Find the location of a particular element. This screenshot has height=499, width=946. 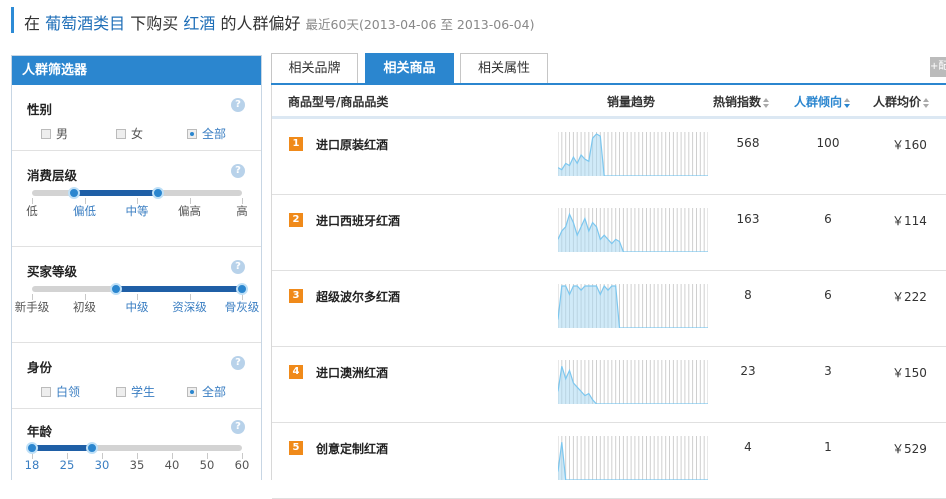

table-row: 1 进口原装红酒 568 100 ￥160 is located at coordinates (609, 157).